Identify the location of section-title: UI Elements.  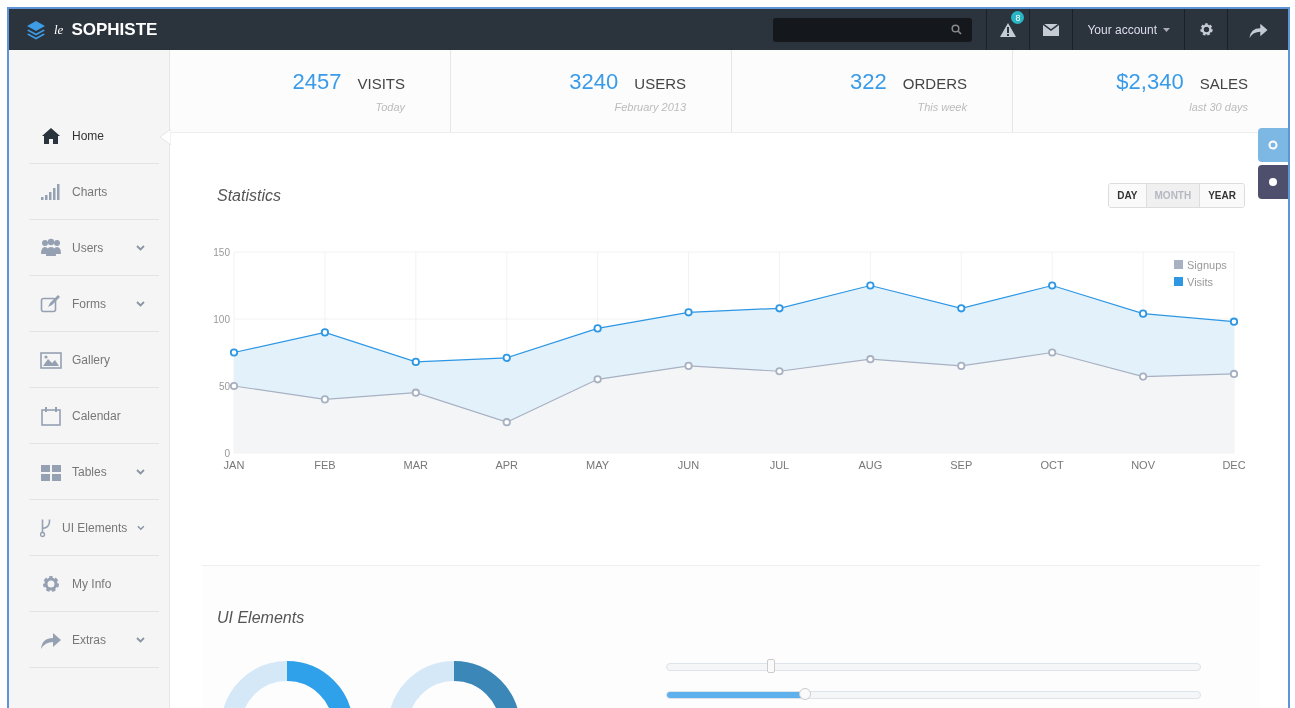
(261, 617).